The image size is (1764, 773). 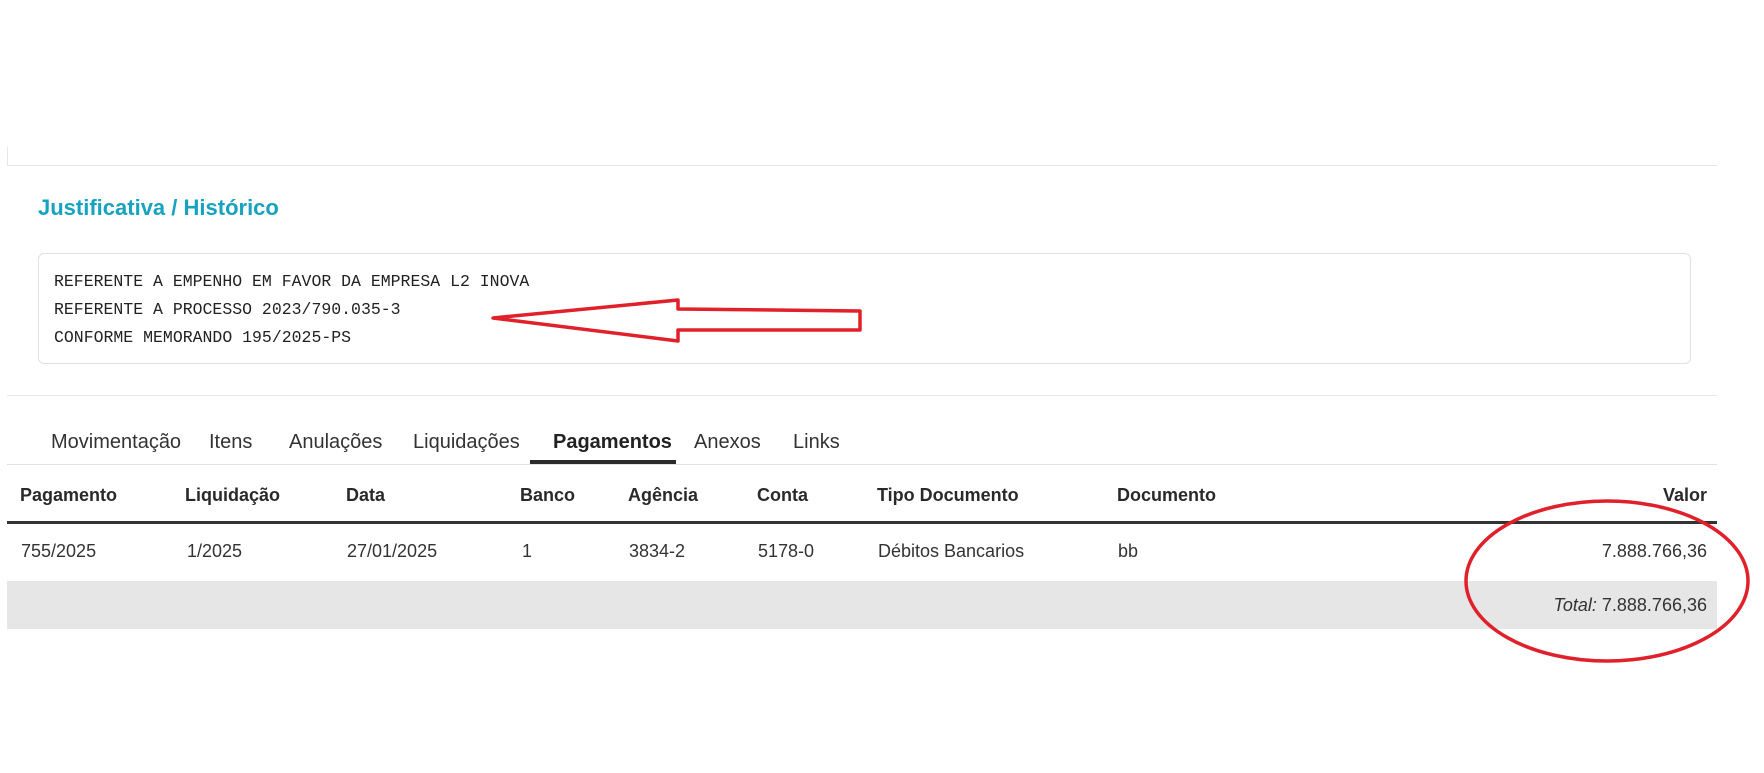 I want to click on tab-itens: Itens, so click(x=230, y=440).